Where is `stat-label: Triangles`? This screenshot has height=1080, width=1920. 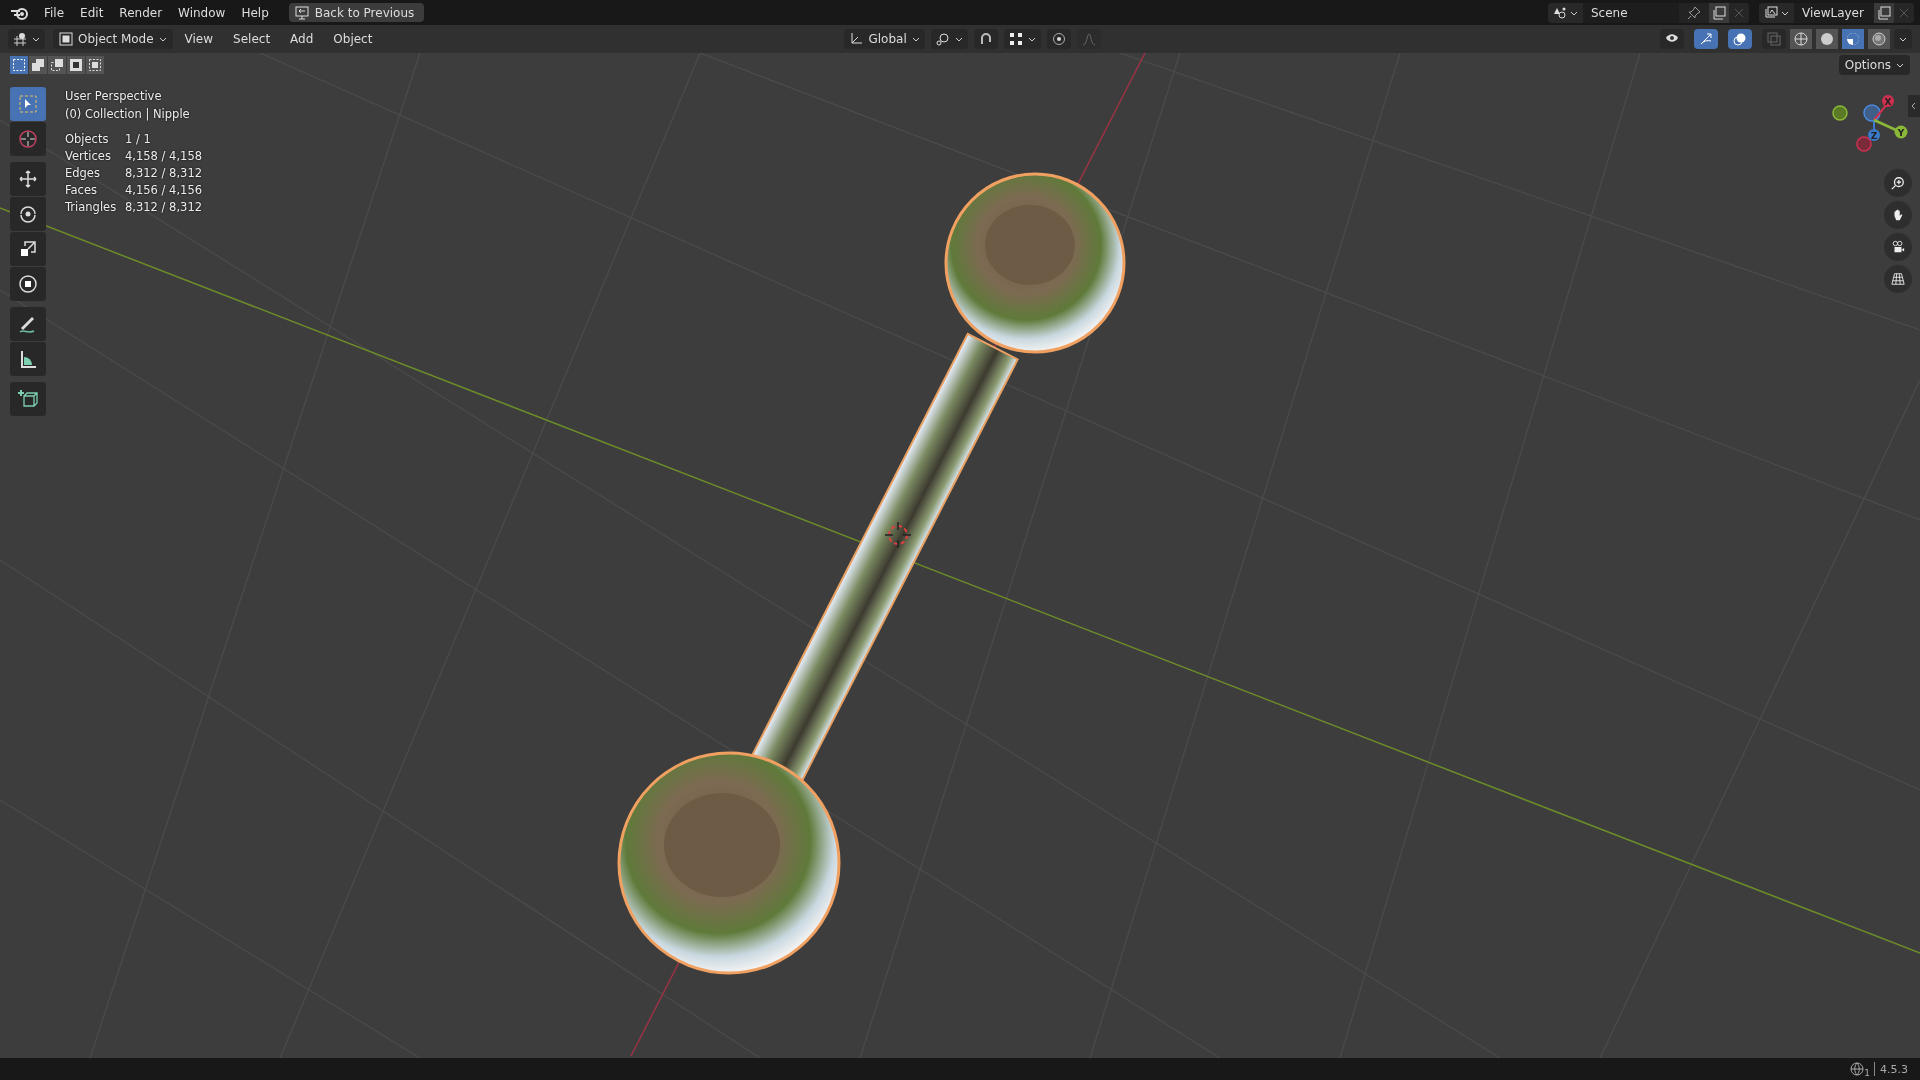
stat-label: Triangles is located at coordinates (91, 207).